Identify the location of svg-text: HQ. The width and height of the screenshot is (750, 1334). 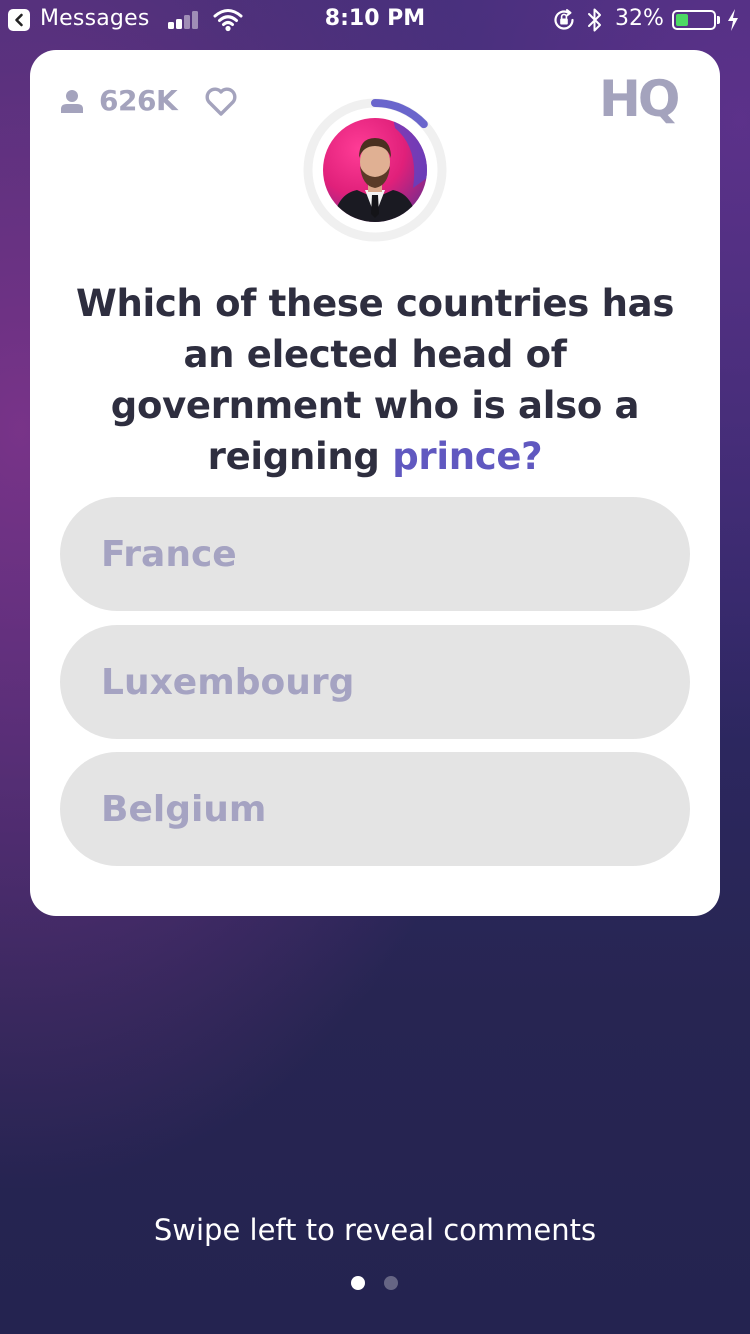
(638, 99).